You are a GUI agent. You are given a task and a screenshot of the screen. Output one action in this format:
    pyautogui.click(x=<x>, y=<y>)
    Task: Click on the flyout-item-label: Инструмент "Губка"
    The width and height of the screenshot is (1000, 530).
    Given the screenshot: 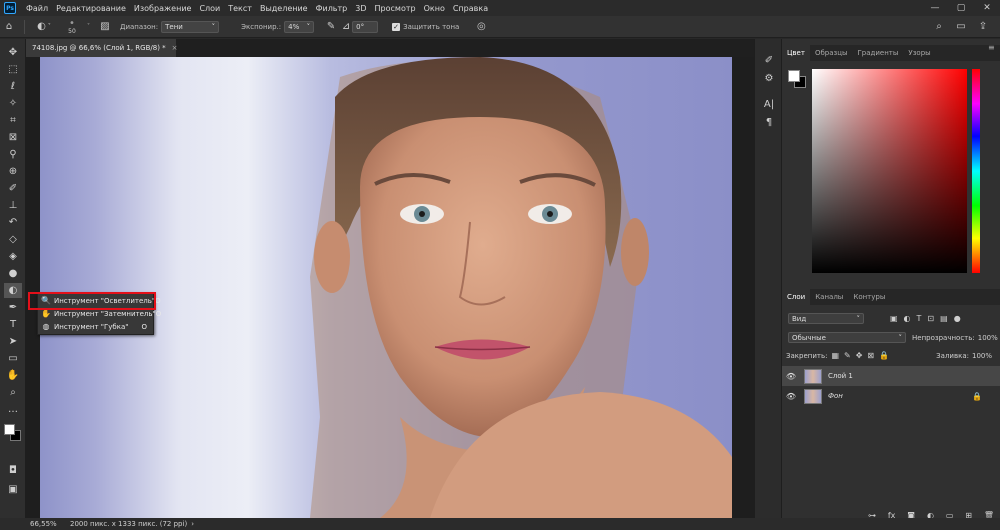 What is the action you would take?
    pyautogui.click(x=91, y=326)
    